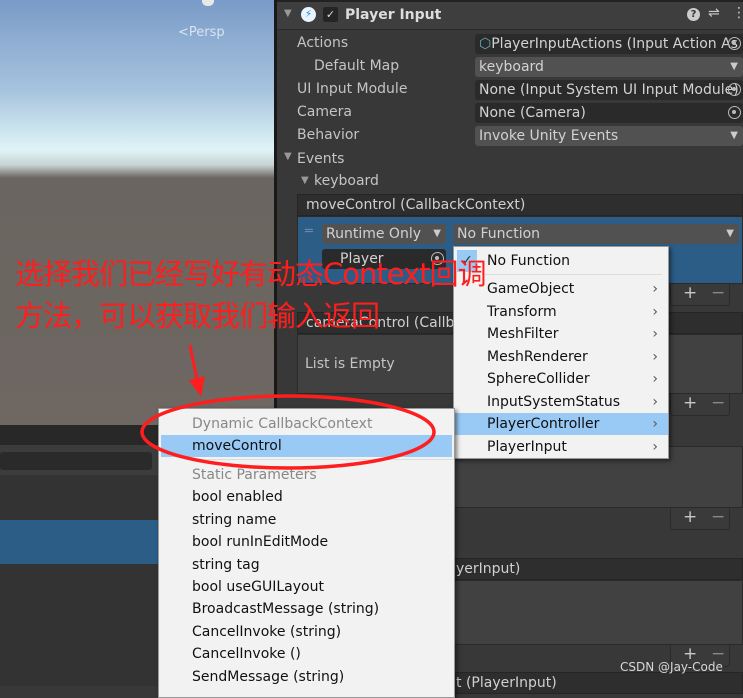  Describe the element at coordinates (197, 386) in the screenshot. I see `arrow-head-icon` at that location.